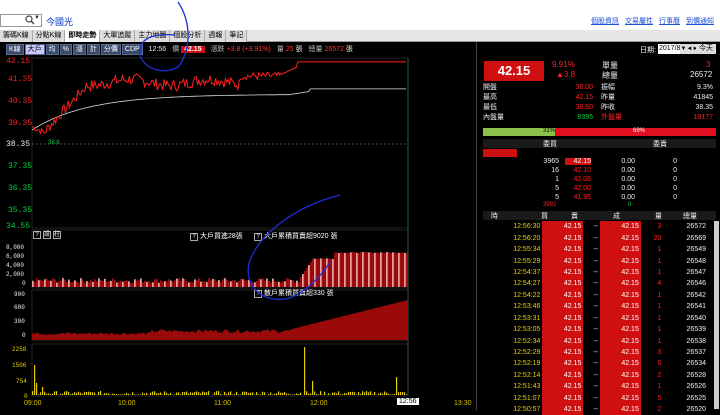 The height and width of the screenshot is (415, 720). Describe the element at coordinates (616, 216) in the screenshot. I see `ticks-column-header: 成` at that location.